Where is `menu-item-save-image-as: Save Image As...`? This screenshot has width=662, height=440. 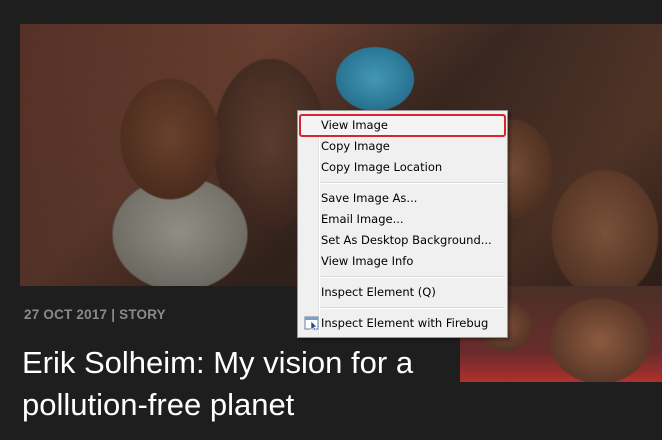 menu-item-save-image-as: Save Image As... is located at coordinates (402, 198).